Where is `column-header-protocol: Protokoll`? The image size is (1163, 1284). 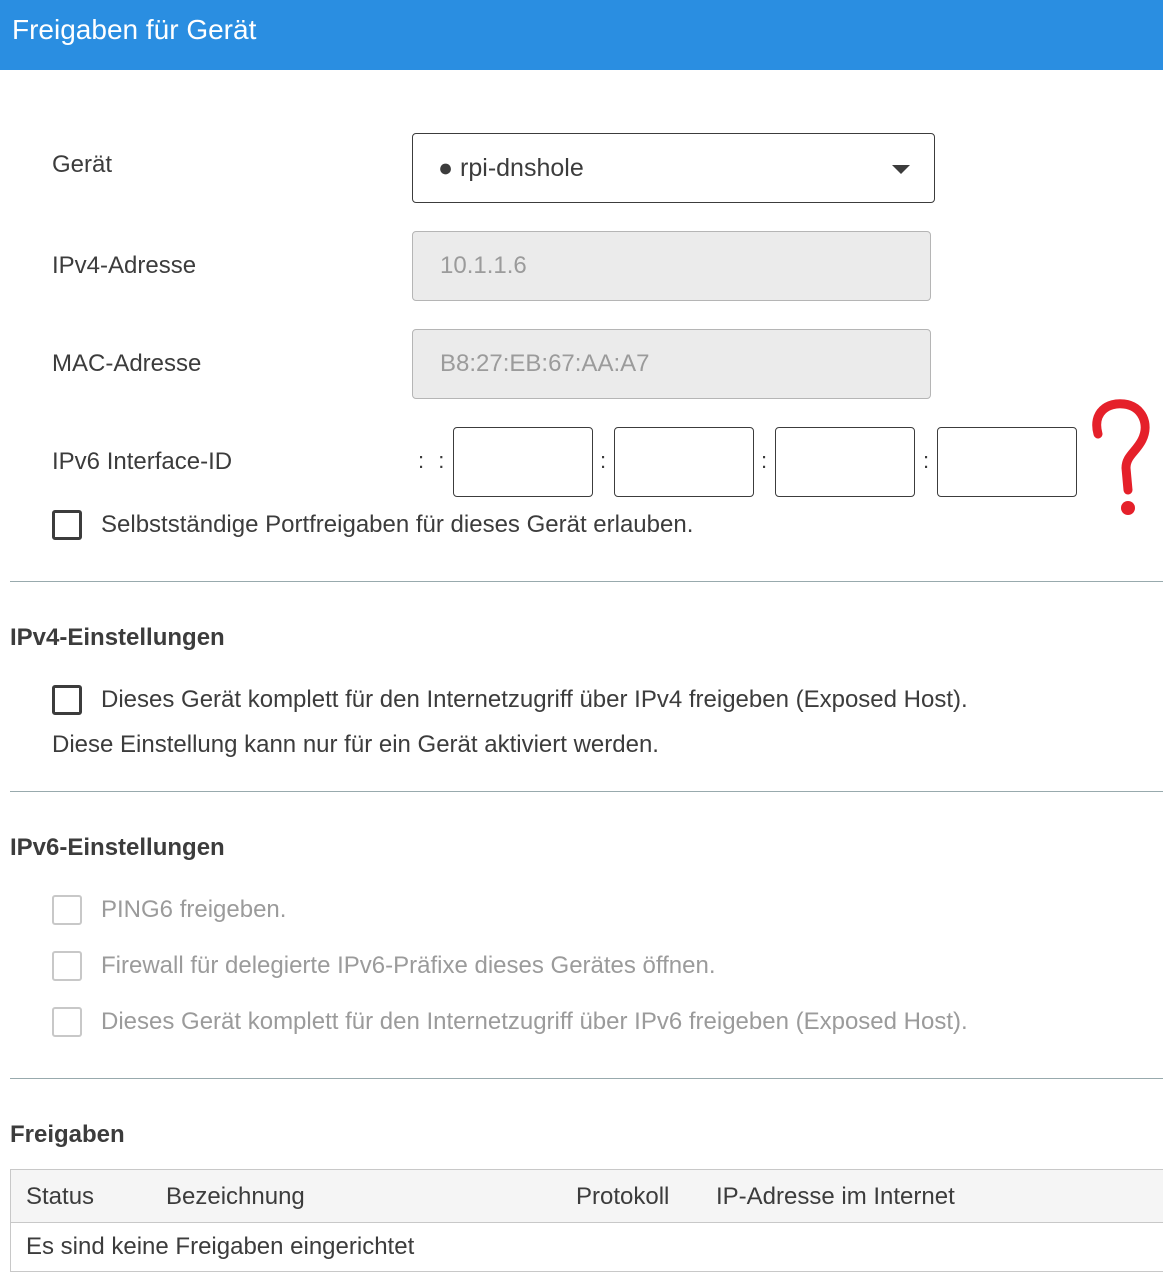 column-header-protocol: Protokoll is located at coordinates (622, 1197).